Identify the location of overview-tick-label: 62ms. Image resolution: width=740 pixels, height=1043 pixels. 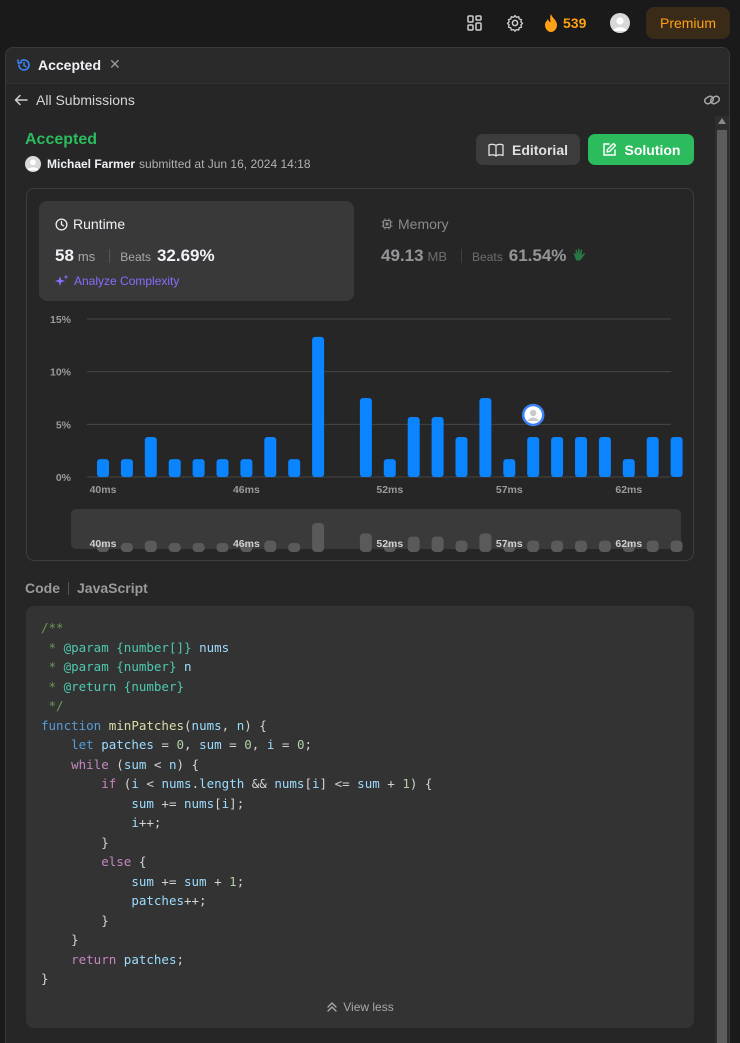
(628, 544).